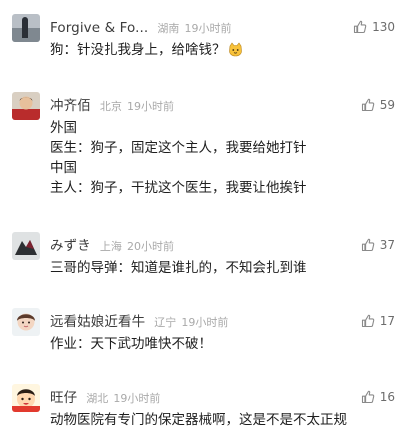 This screenshot has height=439, width=411. Describe the element at coordinates (387, 397) in the screenshot. I see `like-count: 16` at that location.